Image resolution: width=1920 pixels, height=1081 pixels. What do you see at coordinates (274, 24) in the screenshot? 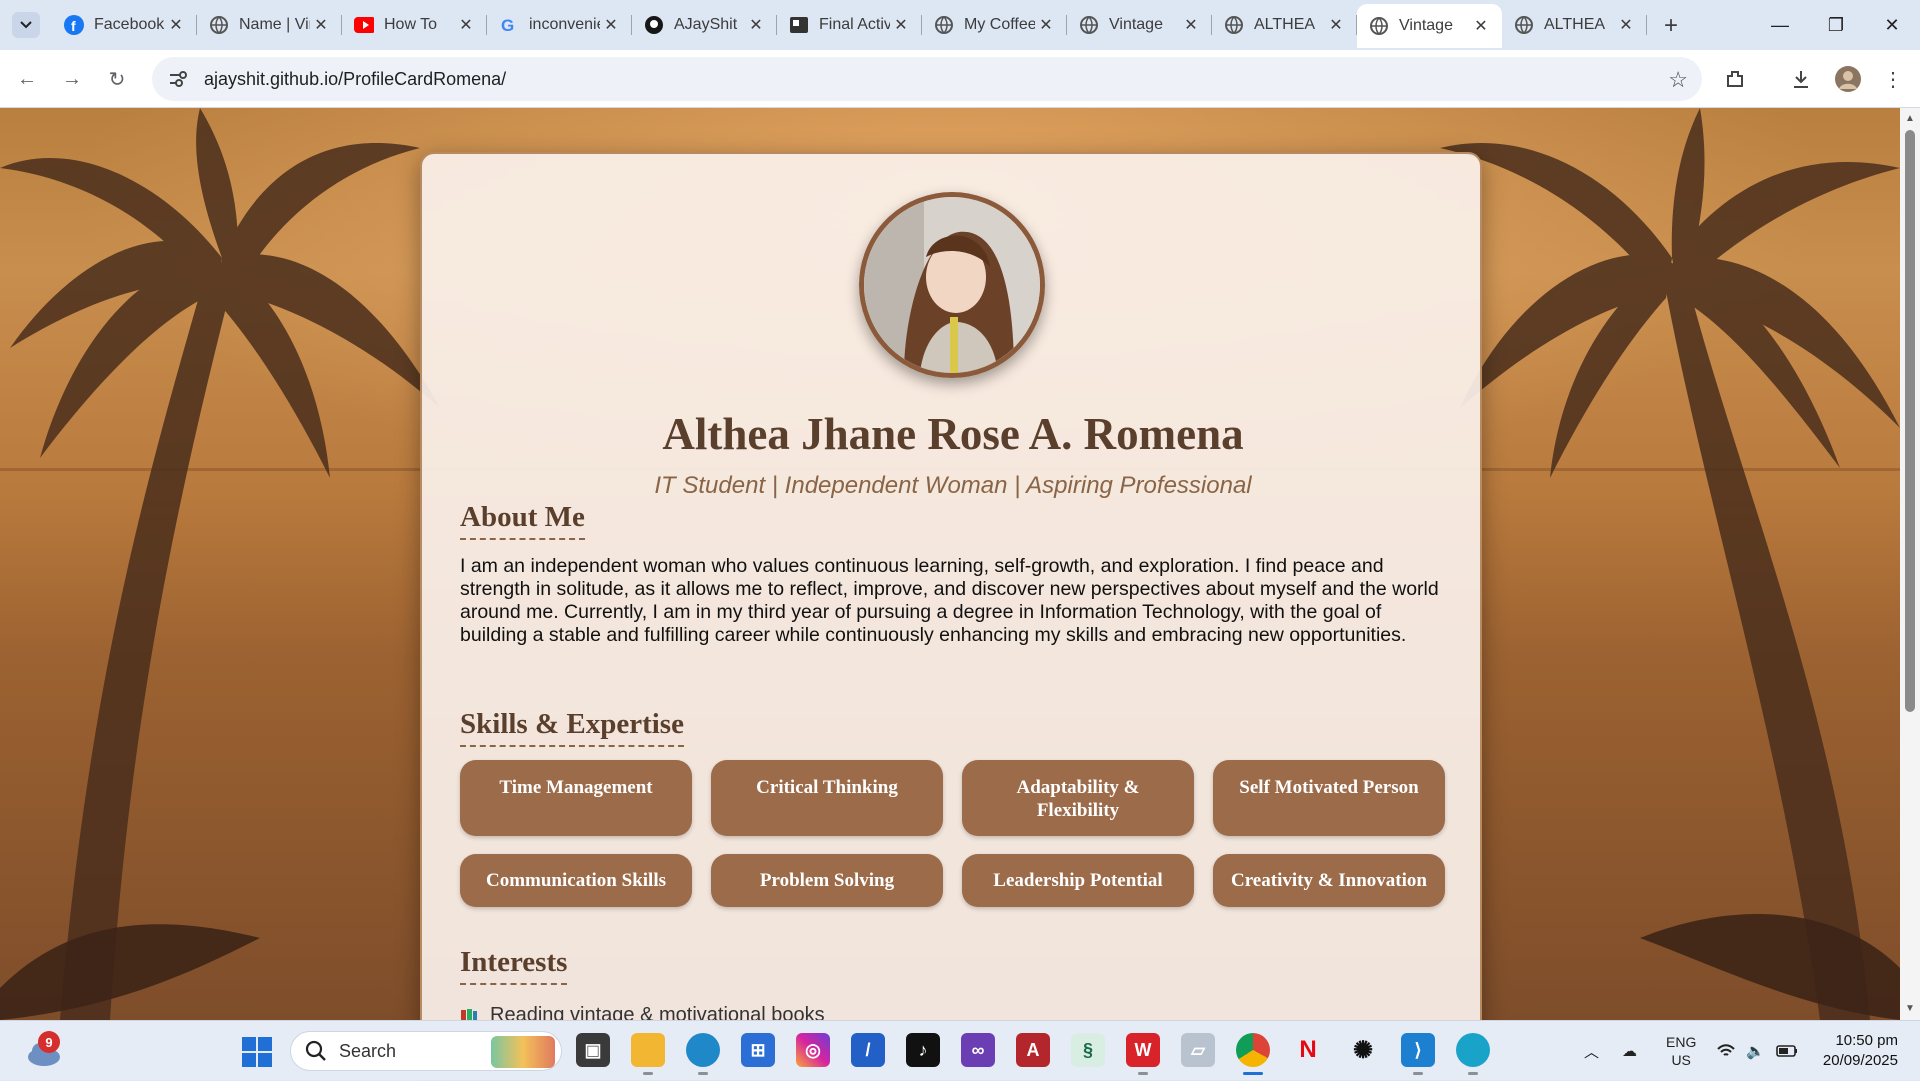
I see `tab-title: Name | Vintage` at bounding box center [274, 24].